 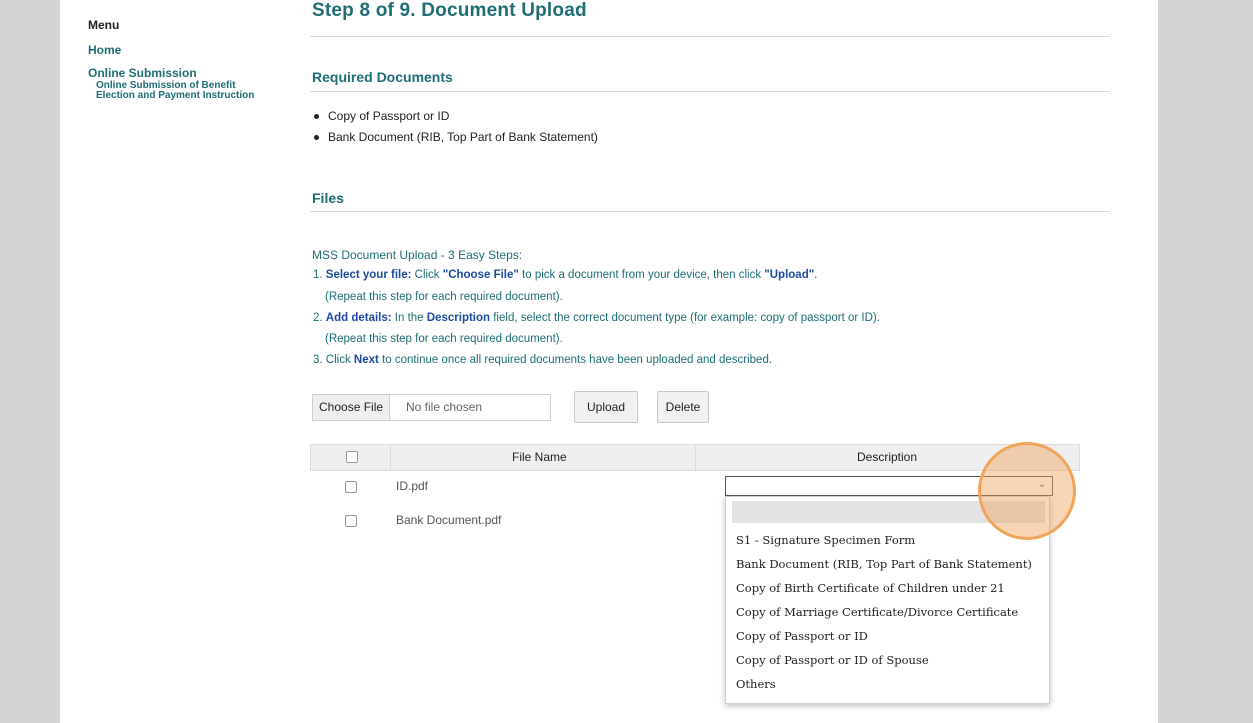 What do you see at coordinates (802, 636) in the screenshot?
I see `dropdown-option: Copy of Passport or ID` at bounding box center [802, 636].